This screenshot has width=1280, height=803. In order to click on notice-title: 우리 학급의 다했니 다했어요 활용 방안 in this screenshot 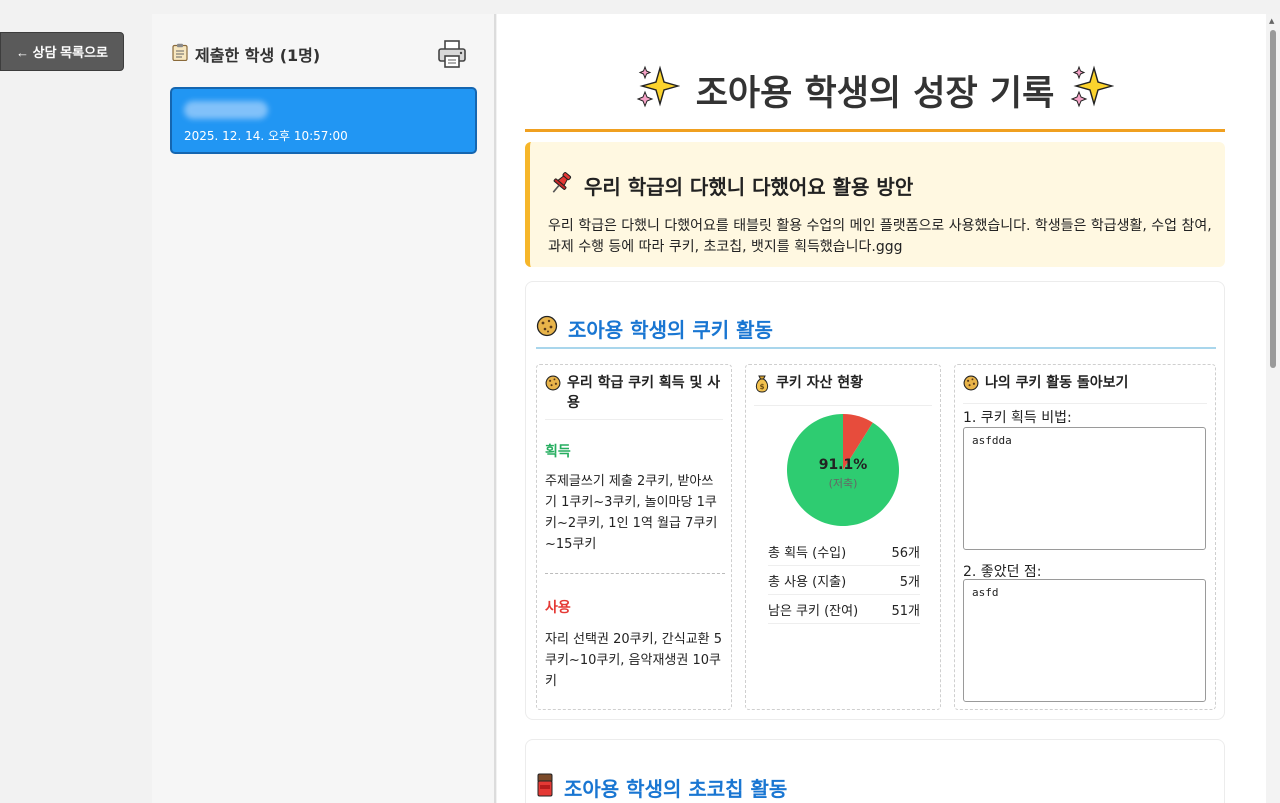, I will do `click(730, 185)`.